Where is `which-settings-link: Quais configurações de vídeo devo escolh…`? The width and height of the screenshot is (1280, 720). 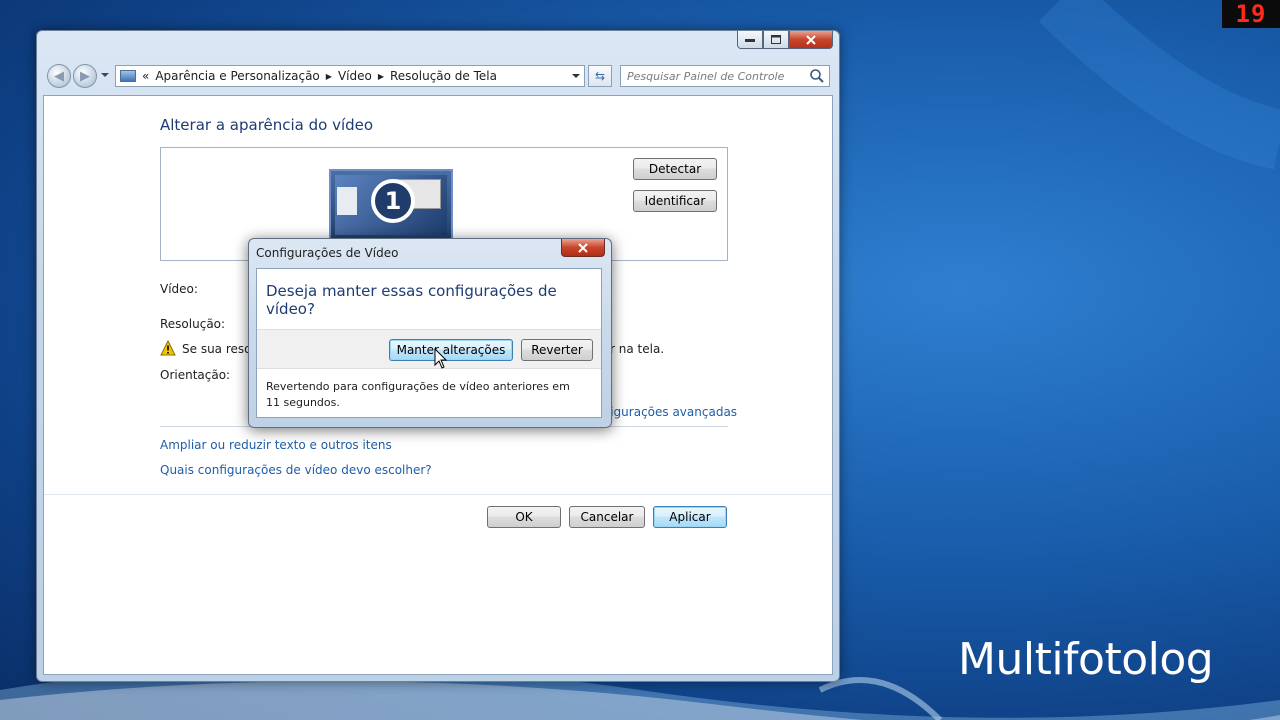
which-settings-link: Quais configurações de vídeo devo escolh… is located at coordinates (296, 470).